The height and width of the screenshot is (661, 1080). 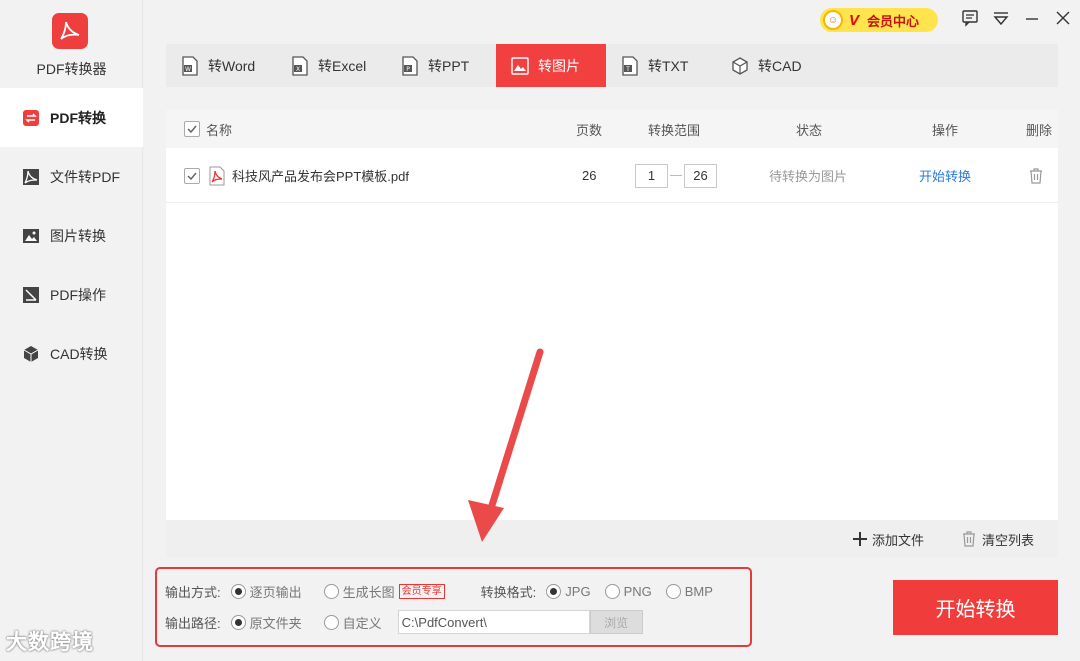 I want to click on select-all-checkbox: 名称, so click(x=208, y=129).